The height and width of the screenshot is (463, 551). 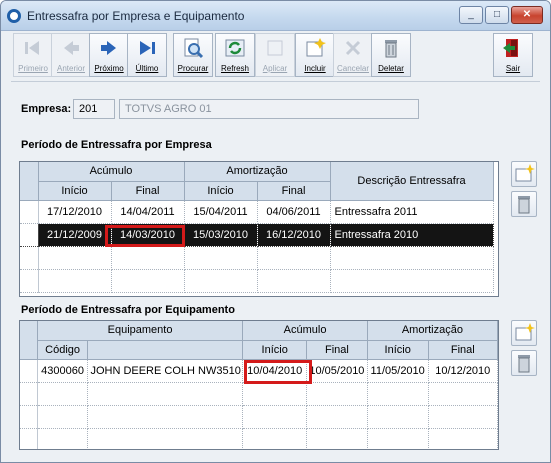 What do you see at coordinates (275, 68) in the screenshot?
I see `apply-label: Aplicar` at bounding box center [275, 68].